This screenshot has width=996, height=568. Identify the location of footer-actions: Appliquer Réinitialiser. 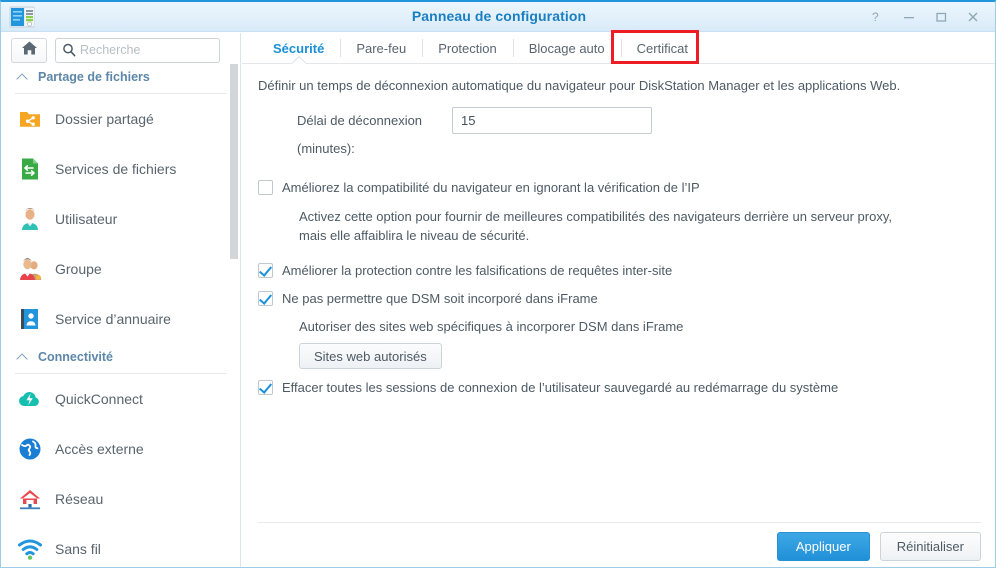
(878, 546).